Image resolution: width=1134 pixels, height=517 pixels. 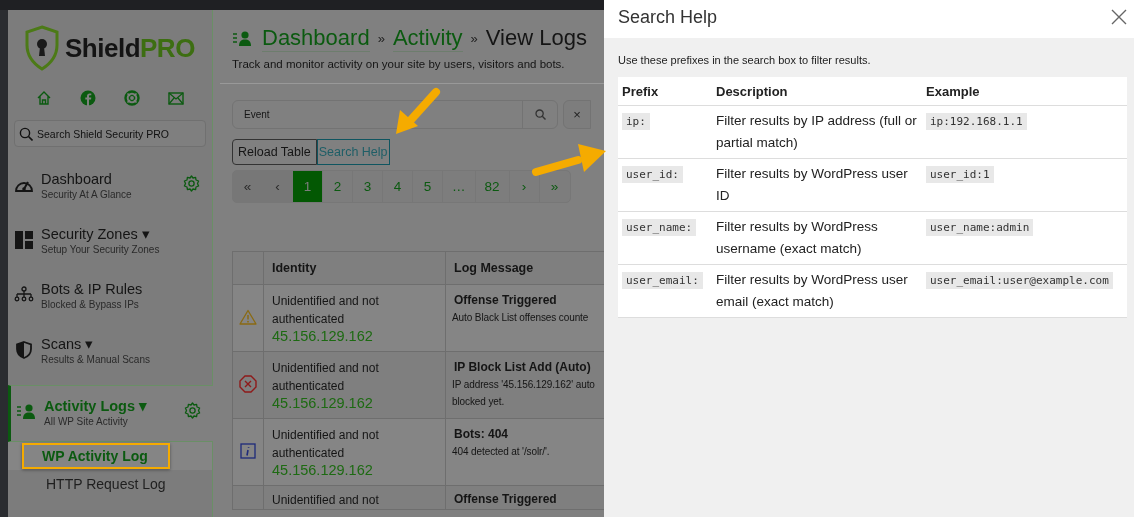 What do you see at coordinates (88, 98) in the screenshot?
I see `facebook-icon` at bounding box center [88, 98].